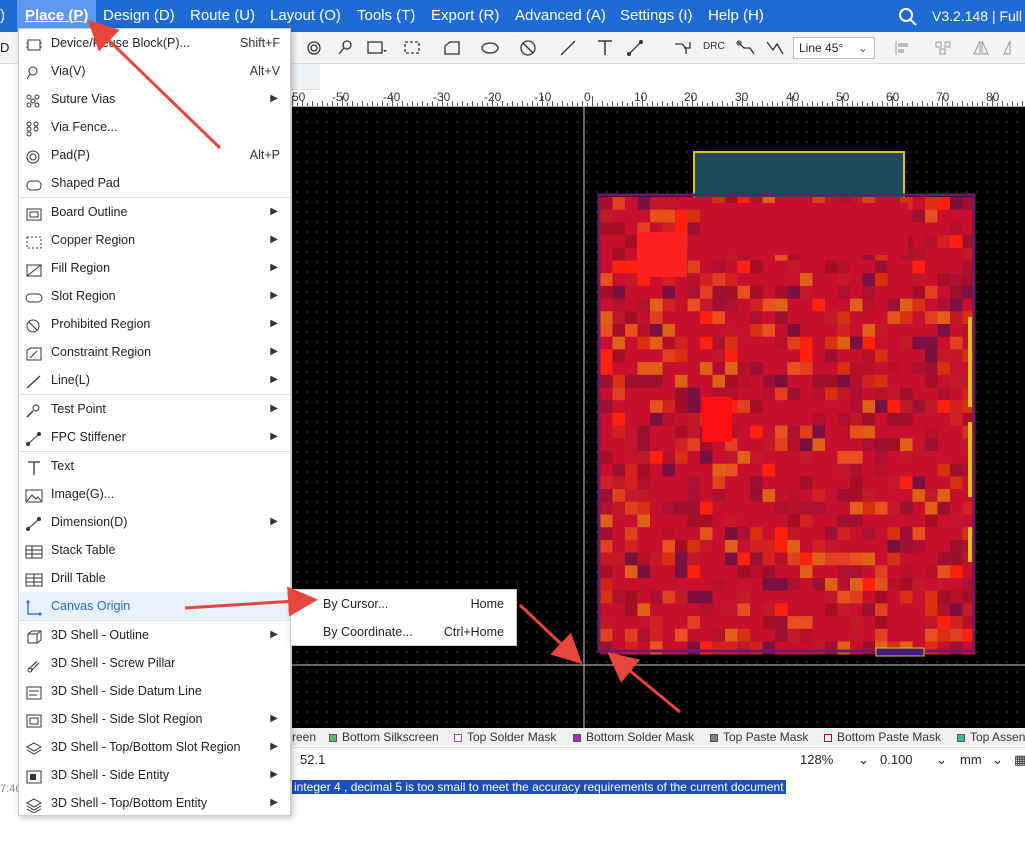 Image resolution: width=1025 pixels, height=855 pixels. What do you see at coordinates (34, 775) in the screenshot?
I see `side-entity-icon` at bounding box center [34, 775].